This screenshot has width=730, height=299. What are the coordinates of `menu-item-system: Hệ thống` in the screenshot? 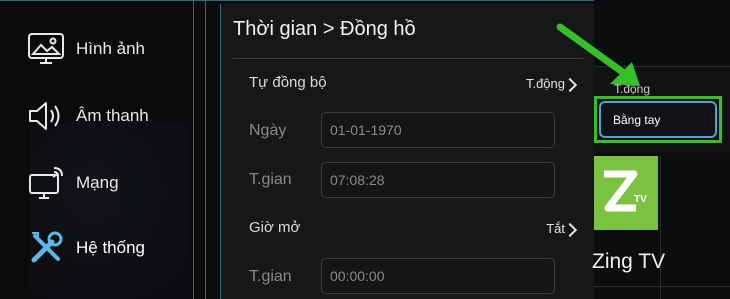 It's located at (84, 248).